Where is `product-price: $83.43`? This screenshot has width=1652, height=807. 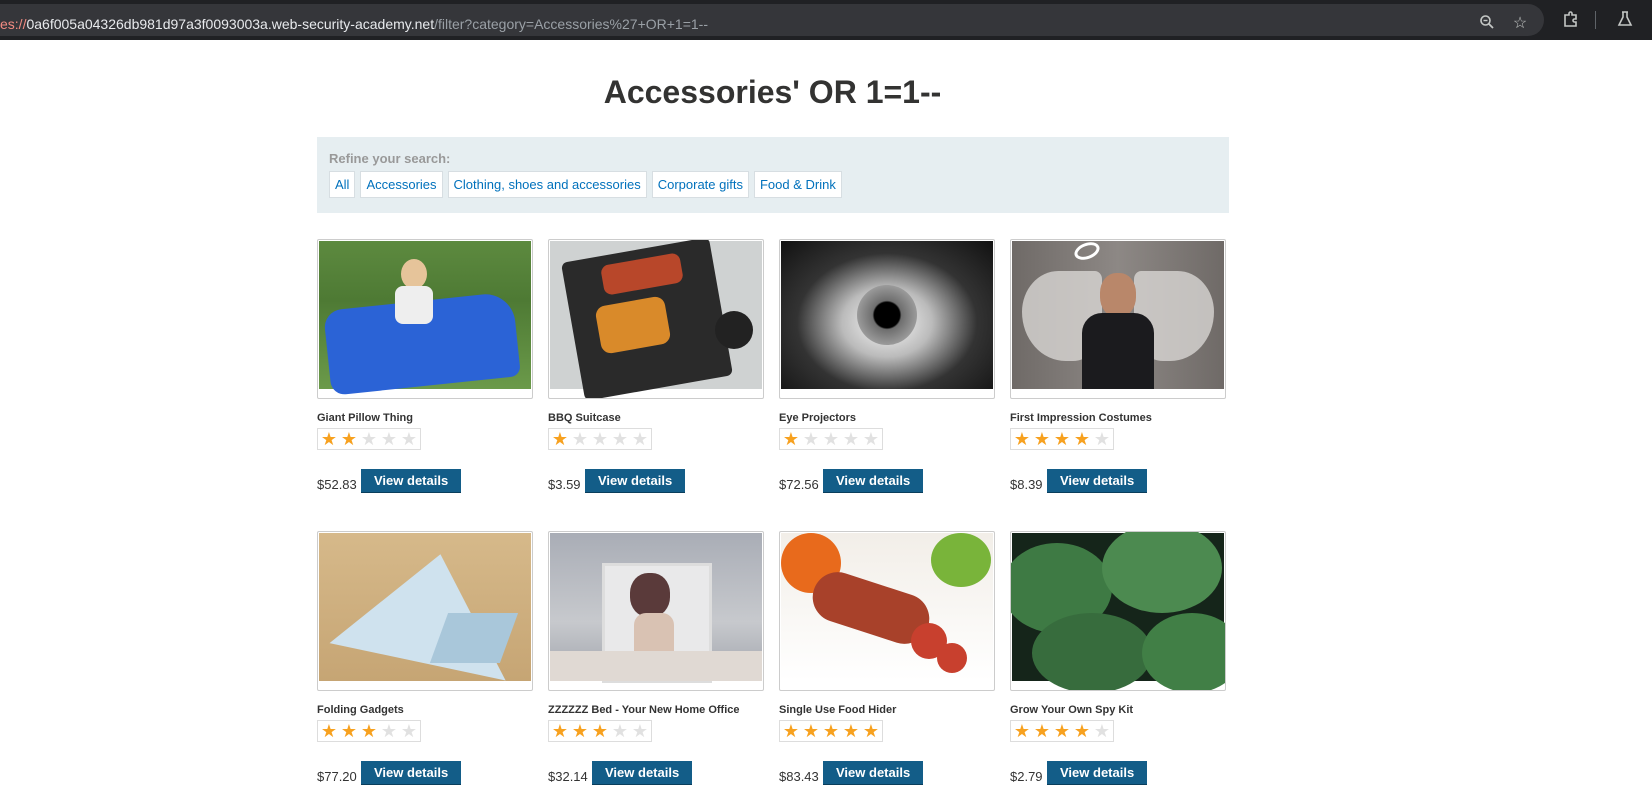 product-price: $83.43 is located at coordinates (799, 776).